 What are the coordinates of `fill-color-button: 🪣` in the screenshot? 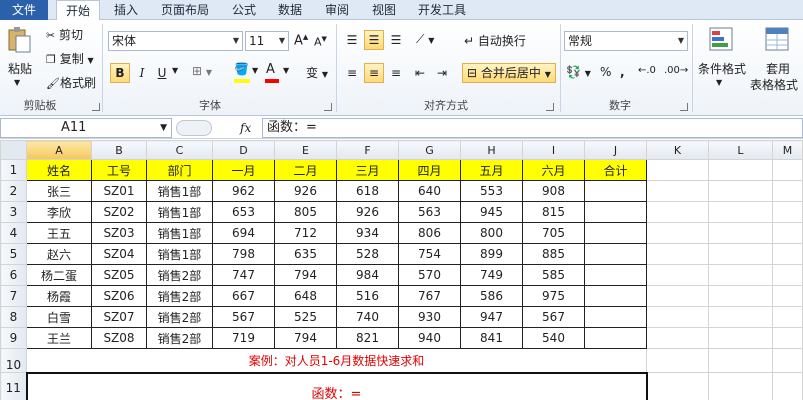 It's located at (241, 69).